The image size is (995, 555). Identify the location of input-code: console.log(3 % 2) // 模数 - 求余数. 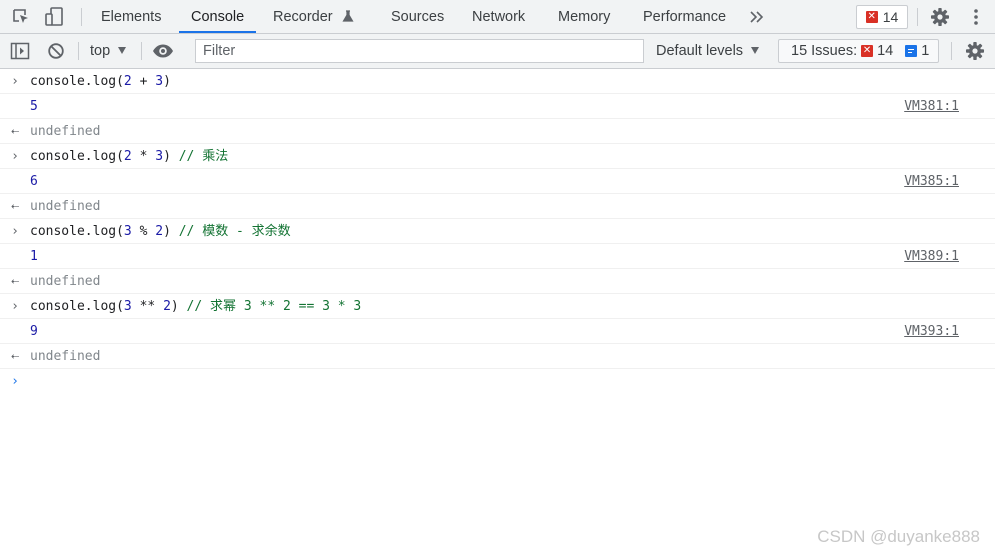
(160, 231).